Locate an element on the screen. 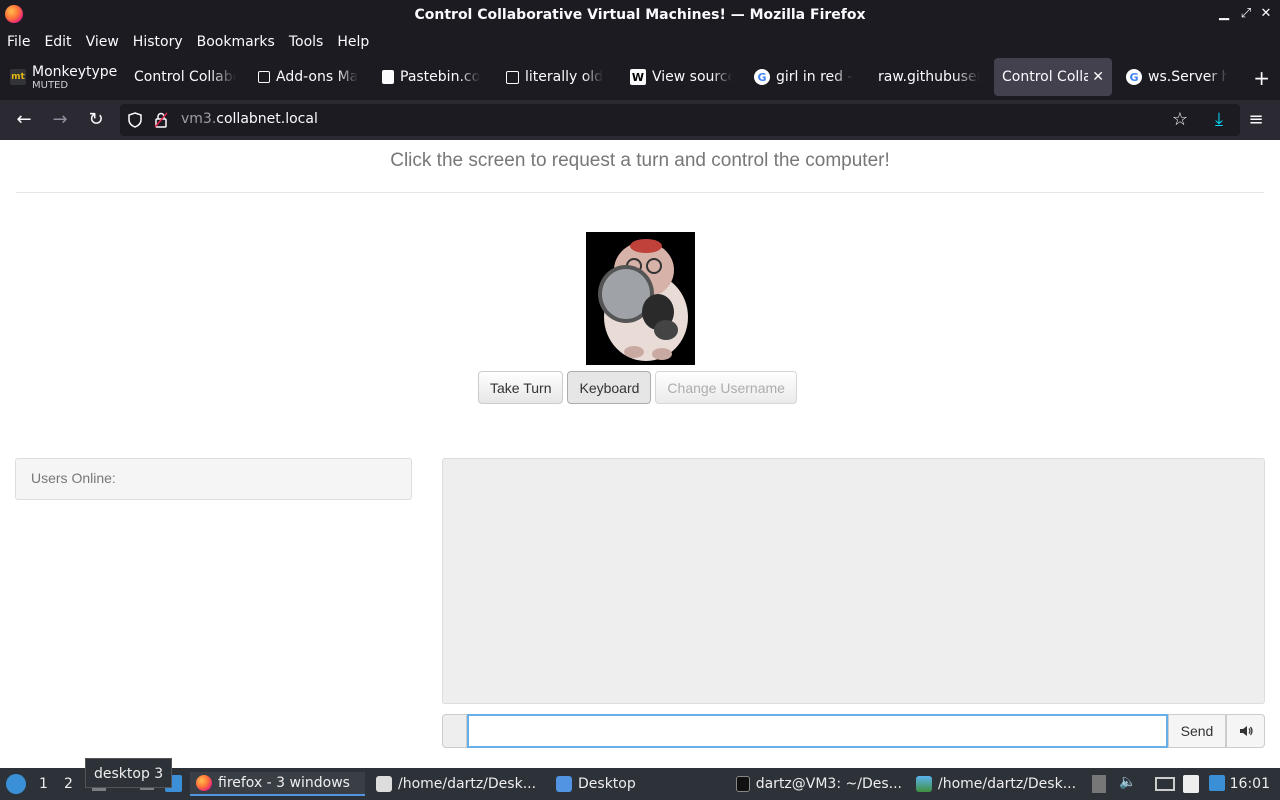  volume-icon: 🔈 is located at coordinates (1127, 782).